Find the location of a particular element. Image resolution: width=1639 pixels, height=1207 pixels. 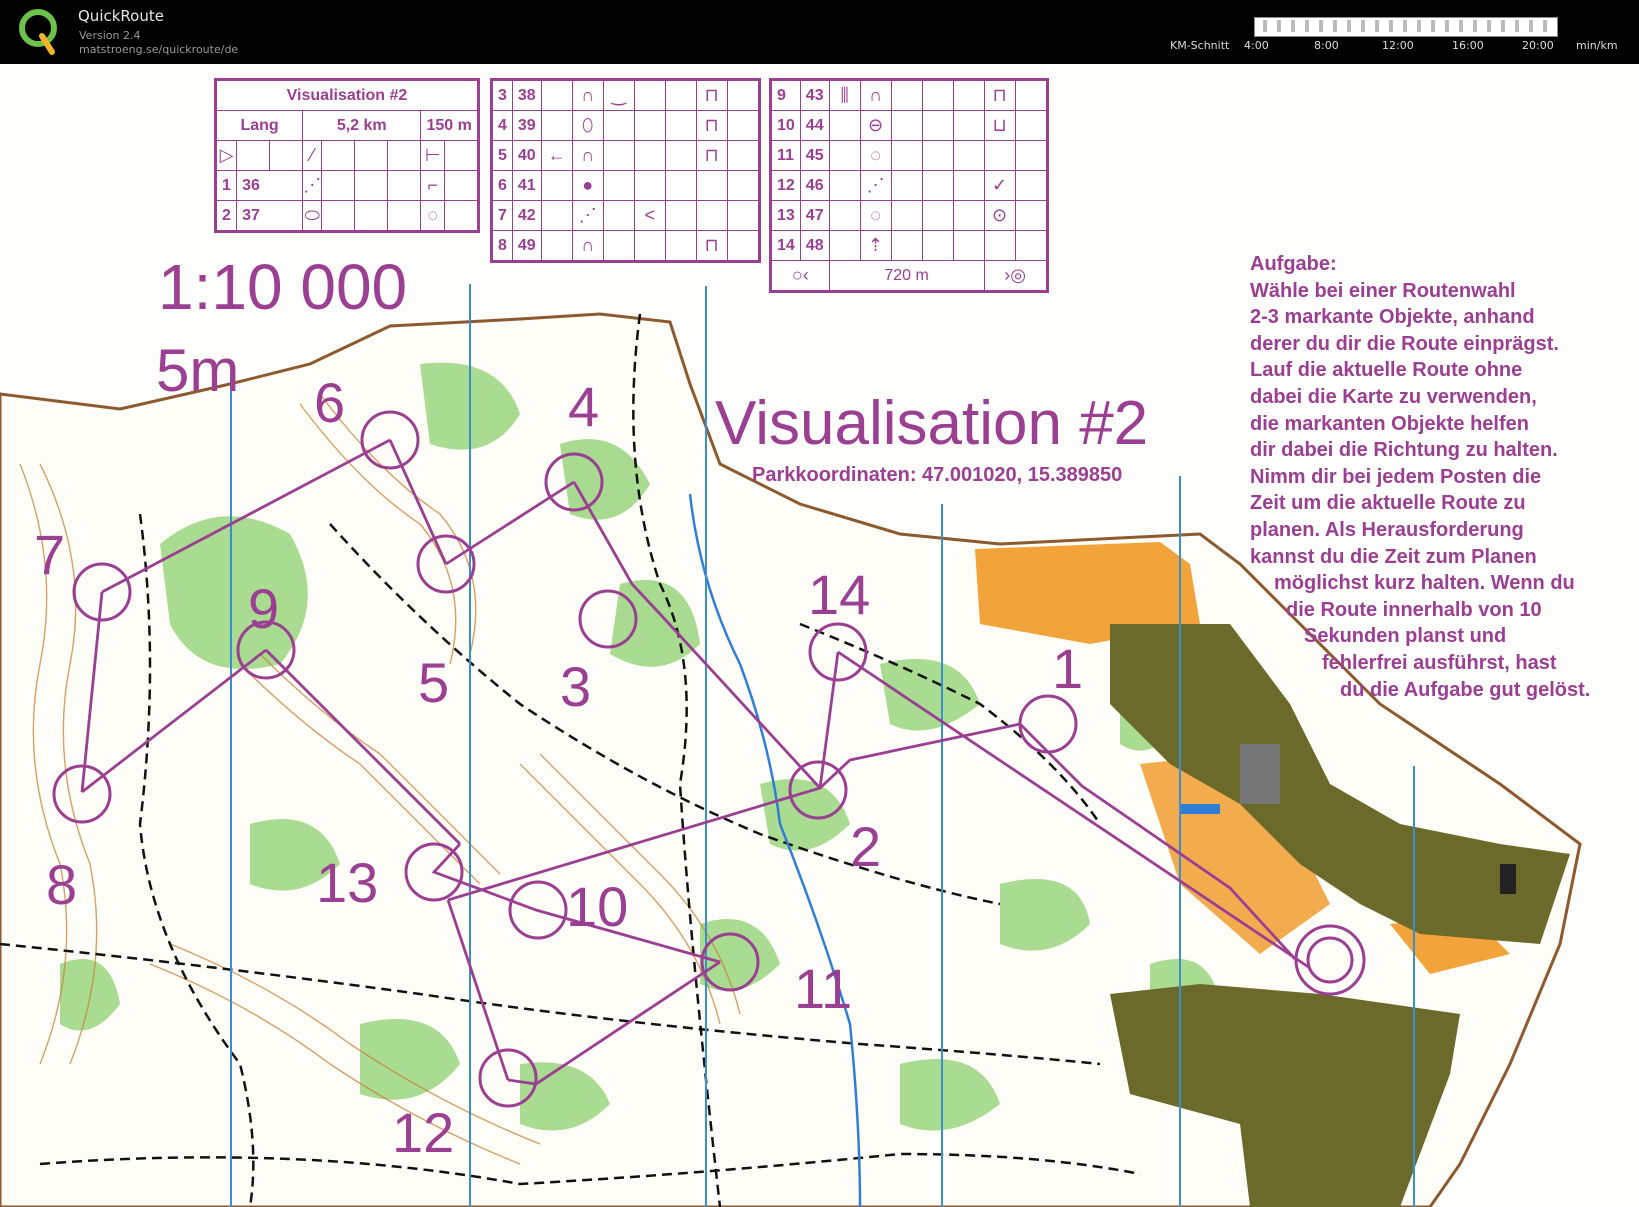

control-code-cell: 45 is located at coordinates (814, 155).